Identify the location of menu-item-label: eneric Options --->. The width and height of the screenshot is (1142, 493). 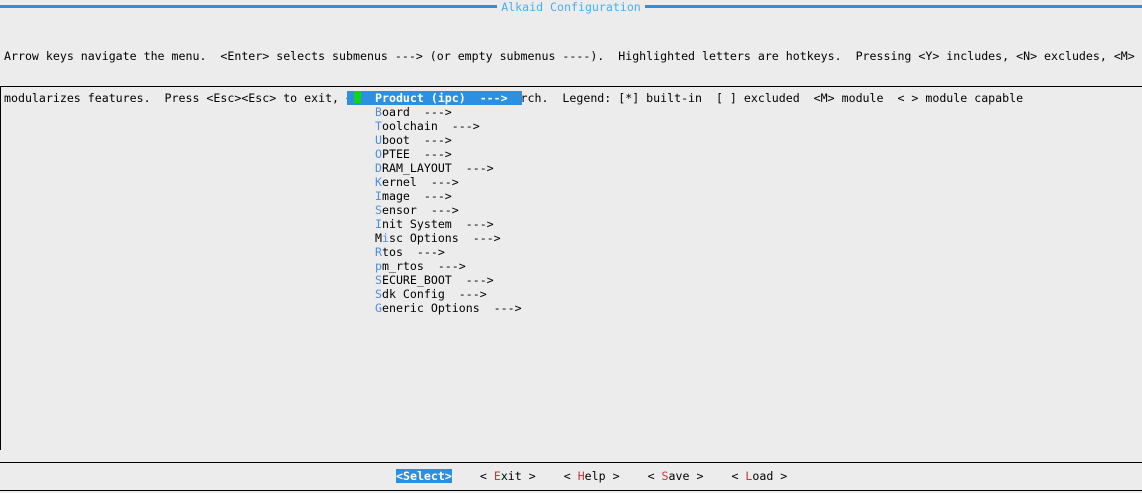
(451, 308).